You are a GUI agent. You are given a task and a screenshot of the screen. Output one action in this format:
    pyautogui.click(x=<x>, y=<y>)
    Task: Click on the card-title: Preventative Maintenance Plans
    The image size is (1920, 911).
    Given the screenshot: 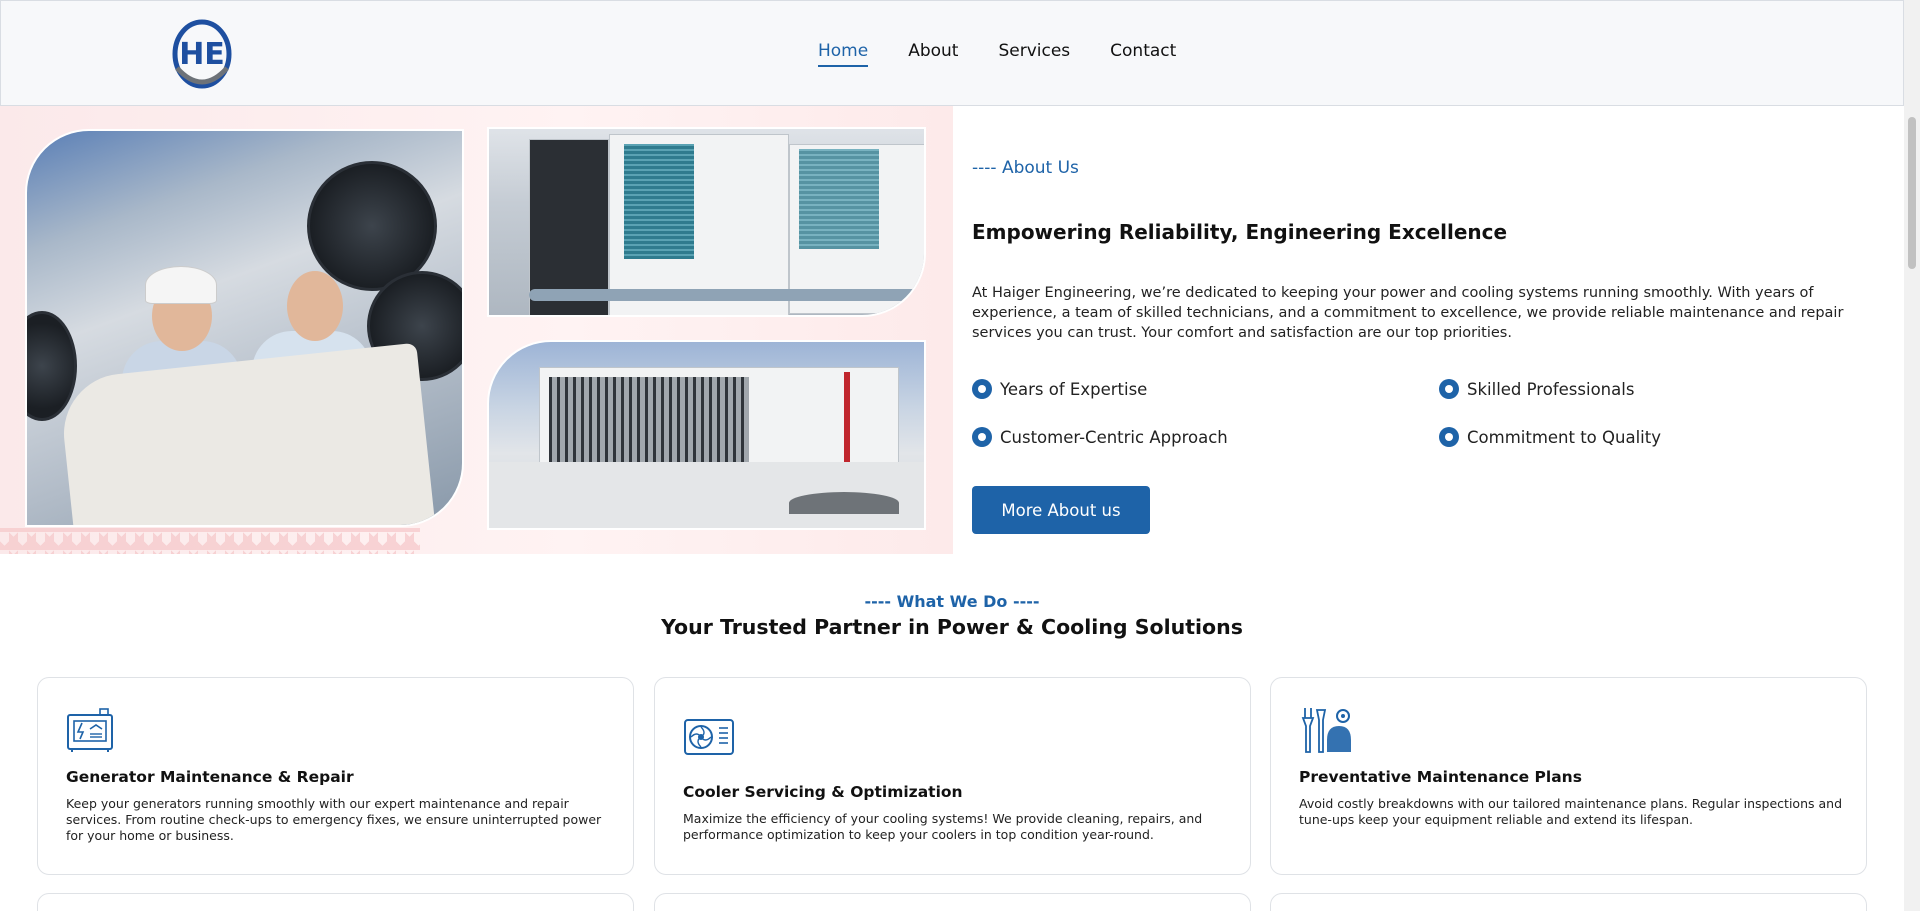 What is the action you would take?
    pyautogui.click(x=1440, y=777)
    